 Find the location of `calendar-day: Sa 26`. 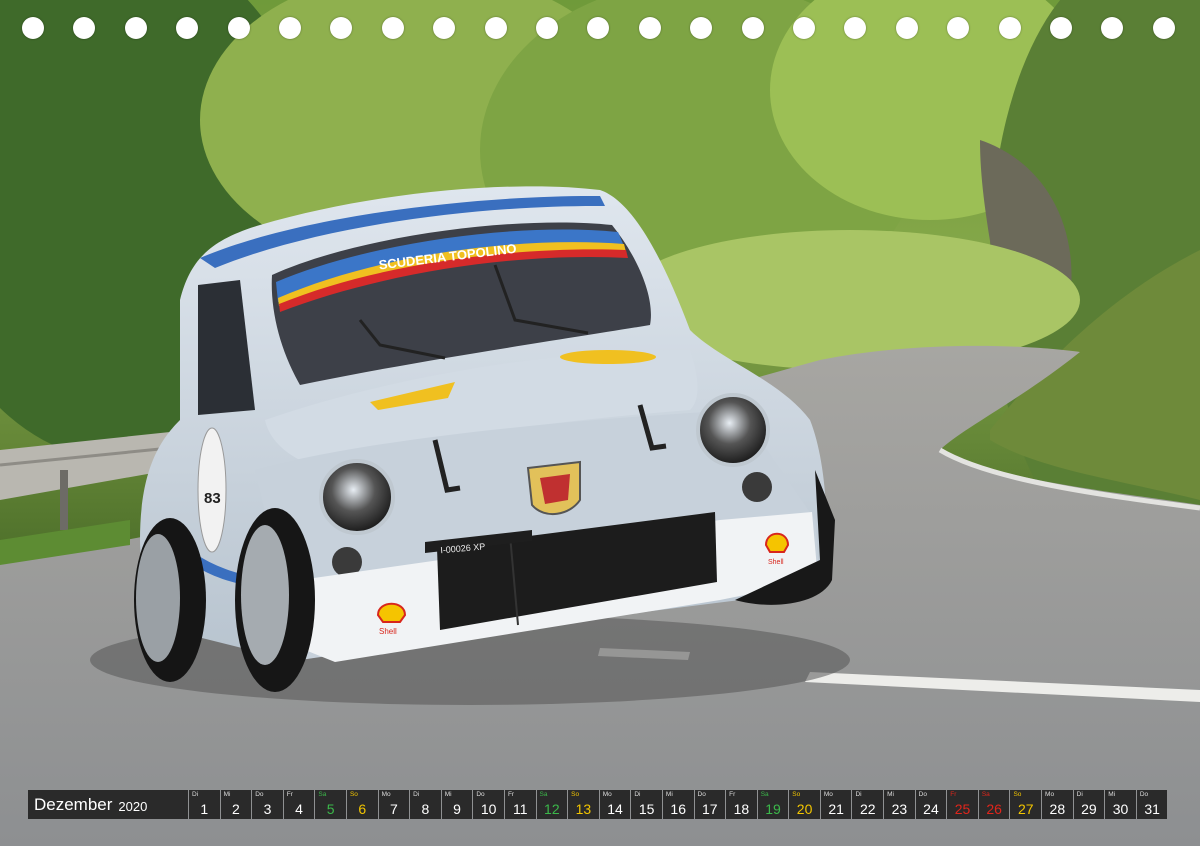

calendar-day: Sa 26 is located at coordinates (994, 804).